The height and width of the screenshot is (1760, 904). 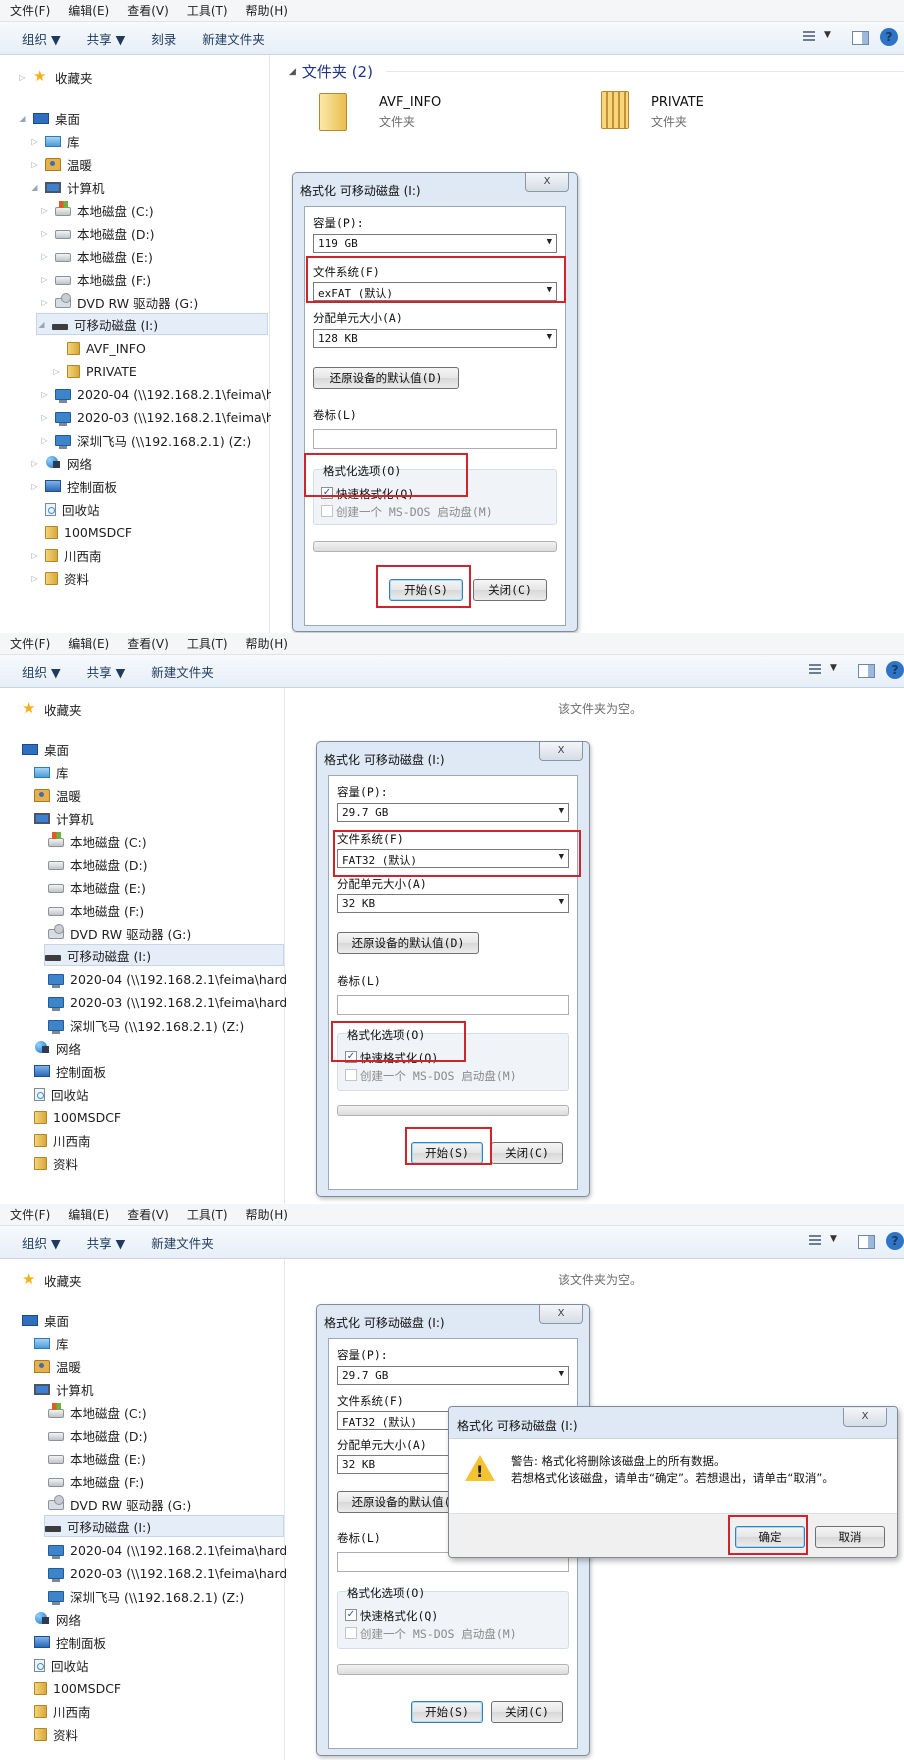 What do you see at coordinates (172, 394) in the screenshot?
I see `nav-net-2020-04: ▷ 2020-04 (\\192.168.2.1\feima\hardw` at bounding box center [172, 394].